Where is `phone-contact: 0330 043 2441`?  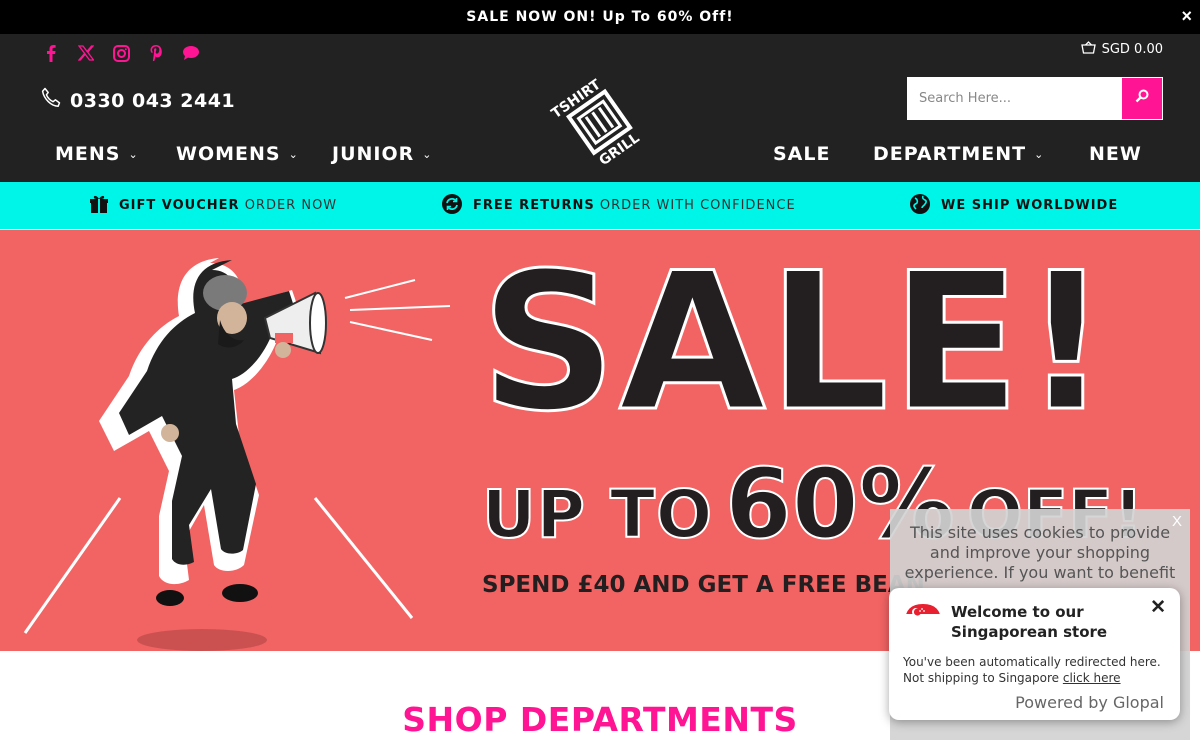
phone-contact: 0330 043 2441 is located at coordinates (137, 100).